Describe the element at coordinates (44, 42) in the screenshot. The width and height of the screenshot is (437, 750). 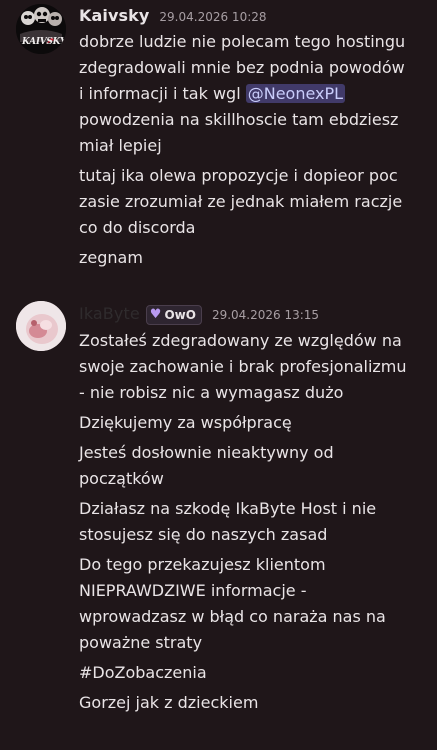
I see `avatar-logo-text: KAIVSKY` at that location.